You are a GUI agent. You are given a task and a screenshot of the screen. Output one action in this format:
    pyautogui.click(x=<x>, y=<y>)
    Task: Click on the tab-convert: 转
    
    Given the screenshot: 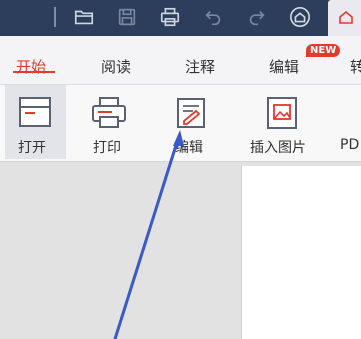 What is the action you would take?
    pyautogui.click(x=355, y=66)
    